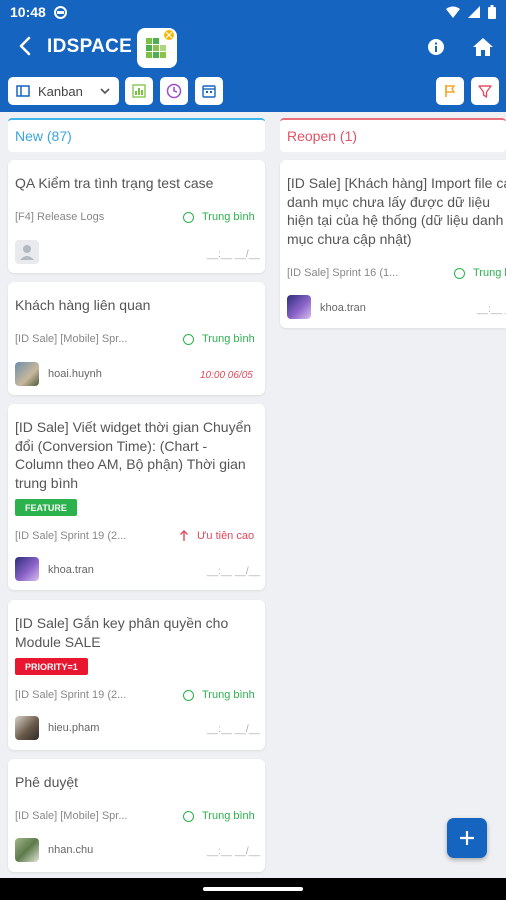 This screenshot has height=900, width=506. Describe the element at coordinates (453, 12) in the screenshot. I see `wifi-icon` at that location.